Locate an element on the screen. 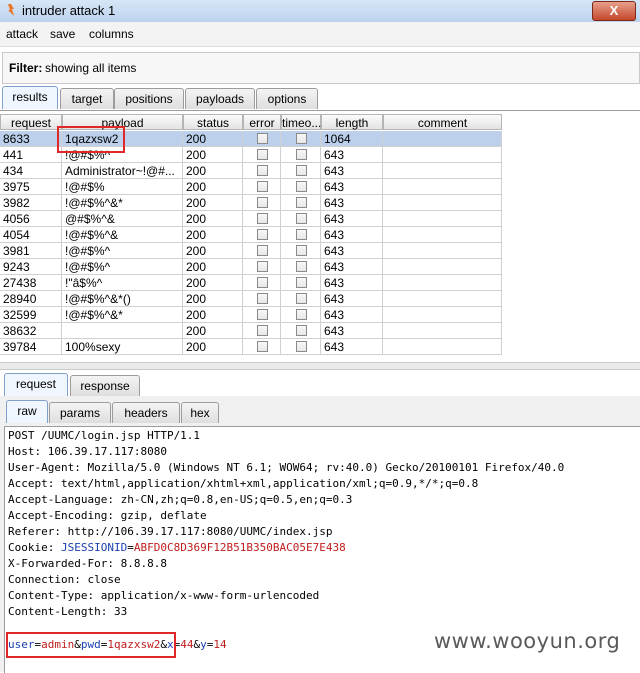 Image resolution: width=640 pixels, height=673 pixels. table-row: 434 Administrator~!@#... 200 643 is located at coordinates (251, 171).